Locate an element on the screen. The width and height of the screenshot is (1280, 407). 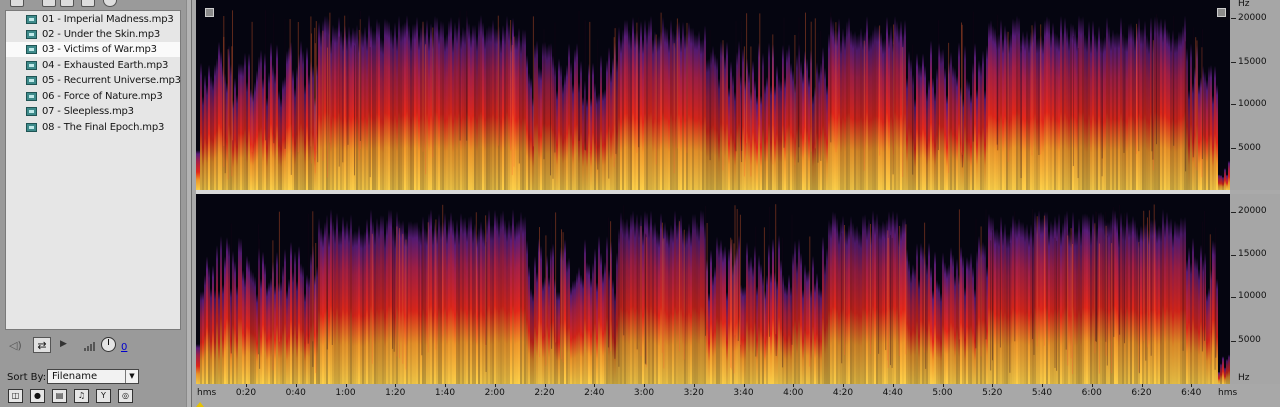
chevron-down-icon: ▼ is located at coordinates (131, 376).